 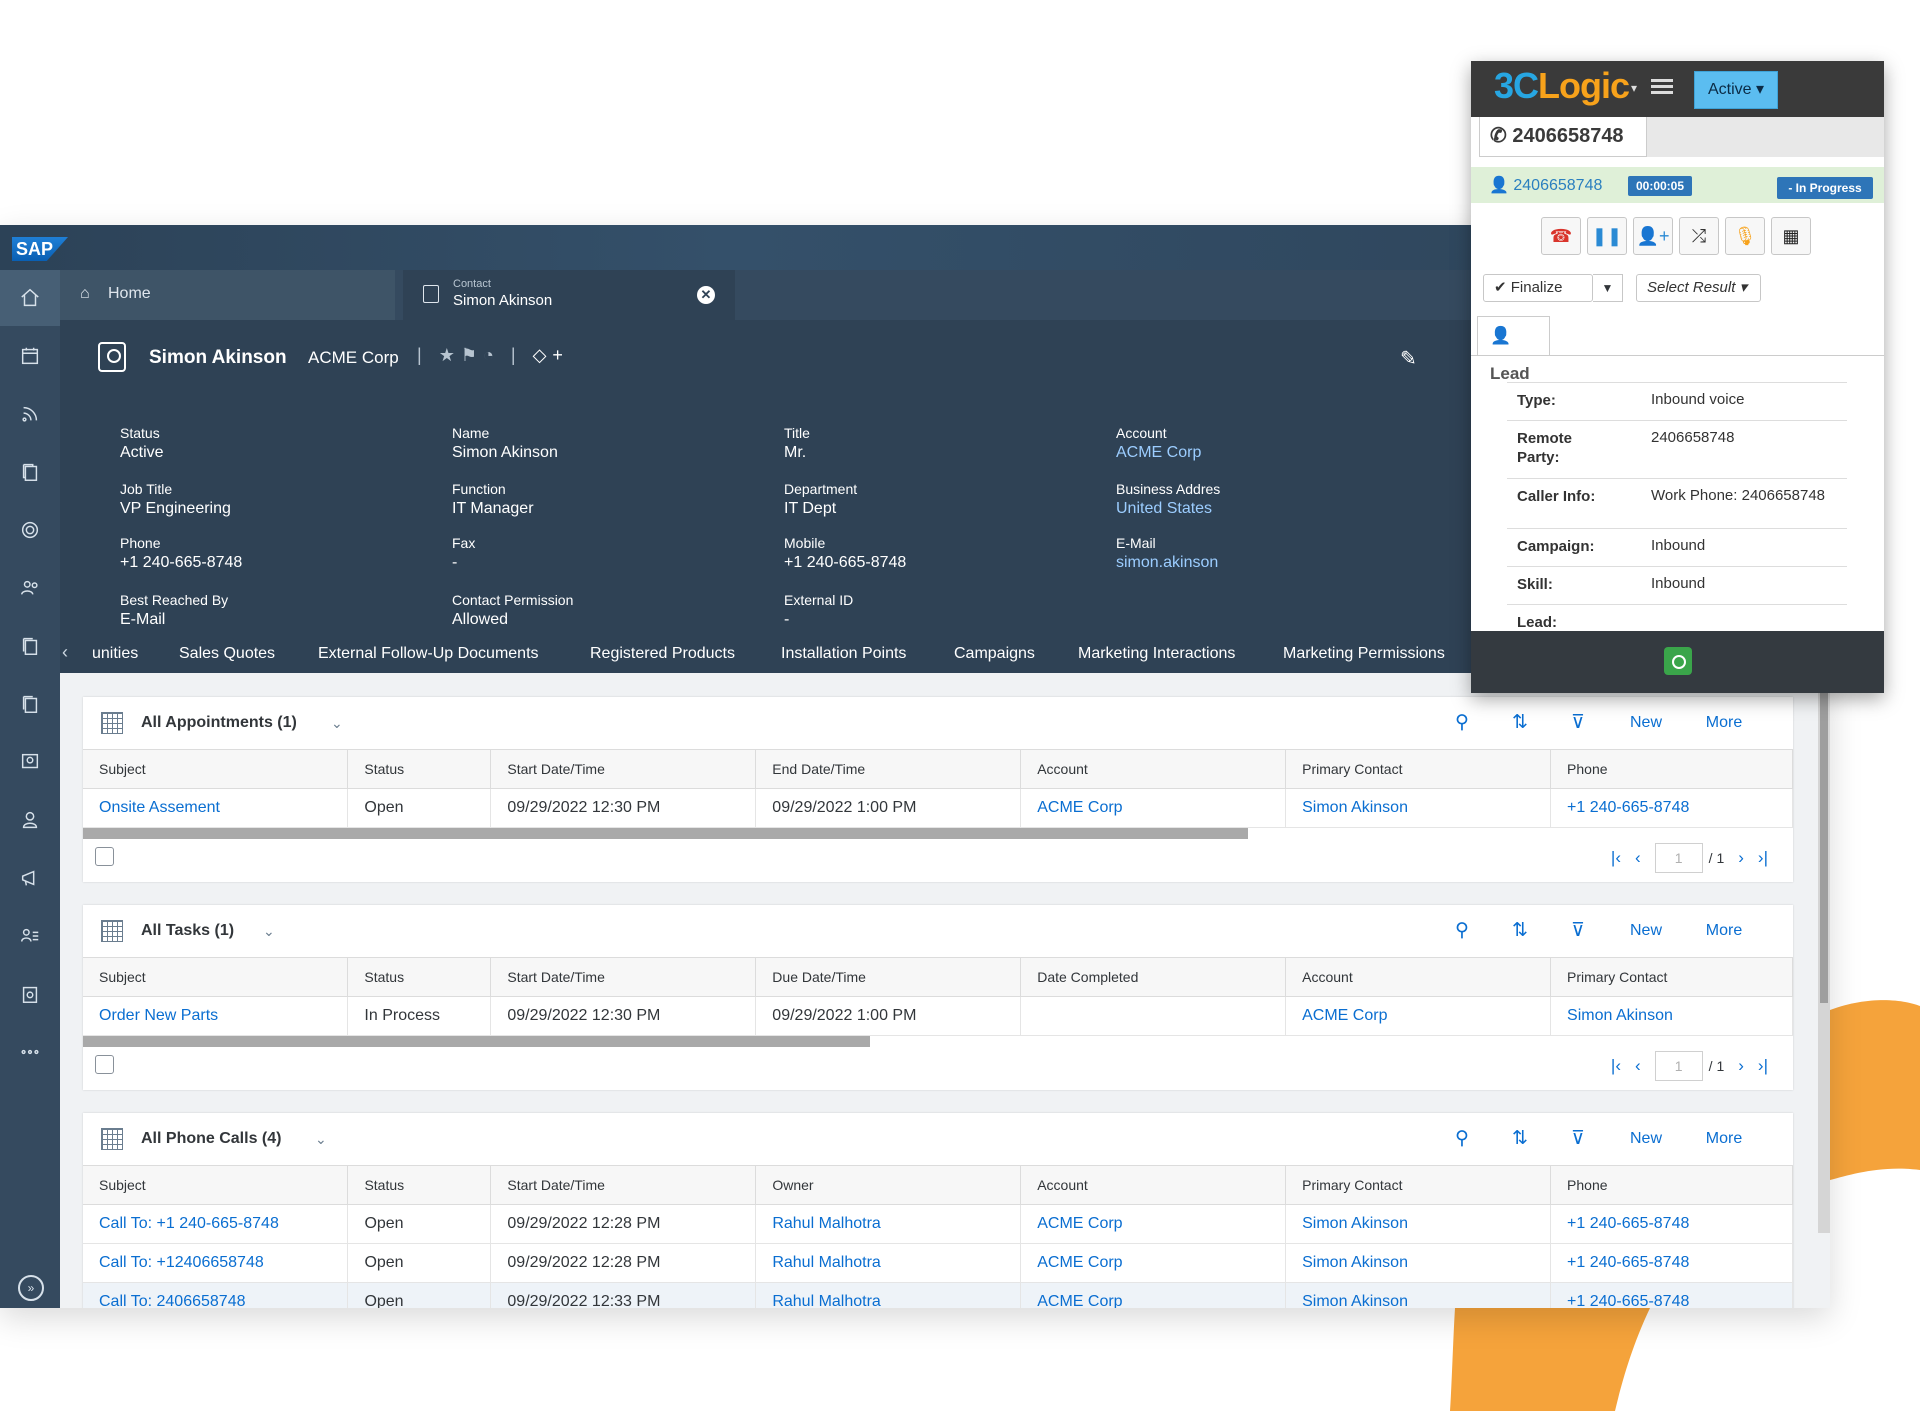 I want to click on last-page-icon: ›|, so click(x=1763, y=1066).